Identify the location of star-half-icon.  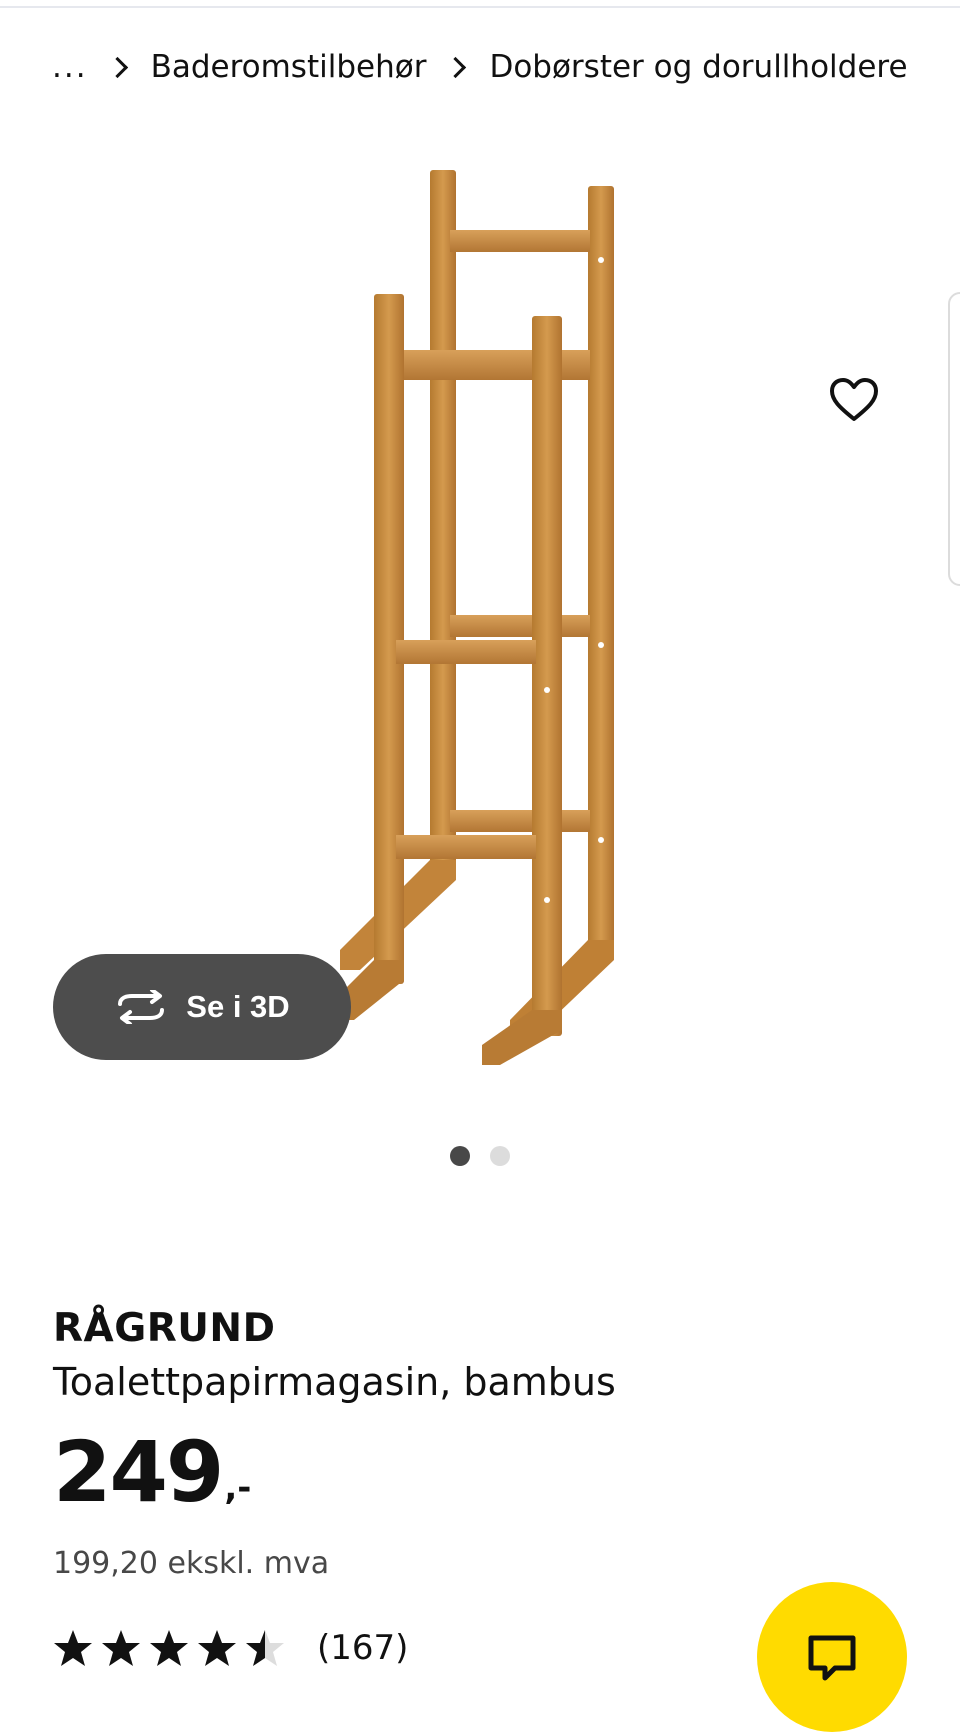
(265, 1648).